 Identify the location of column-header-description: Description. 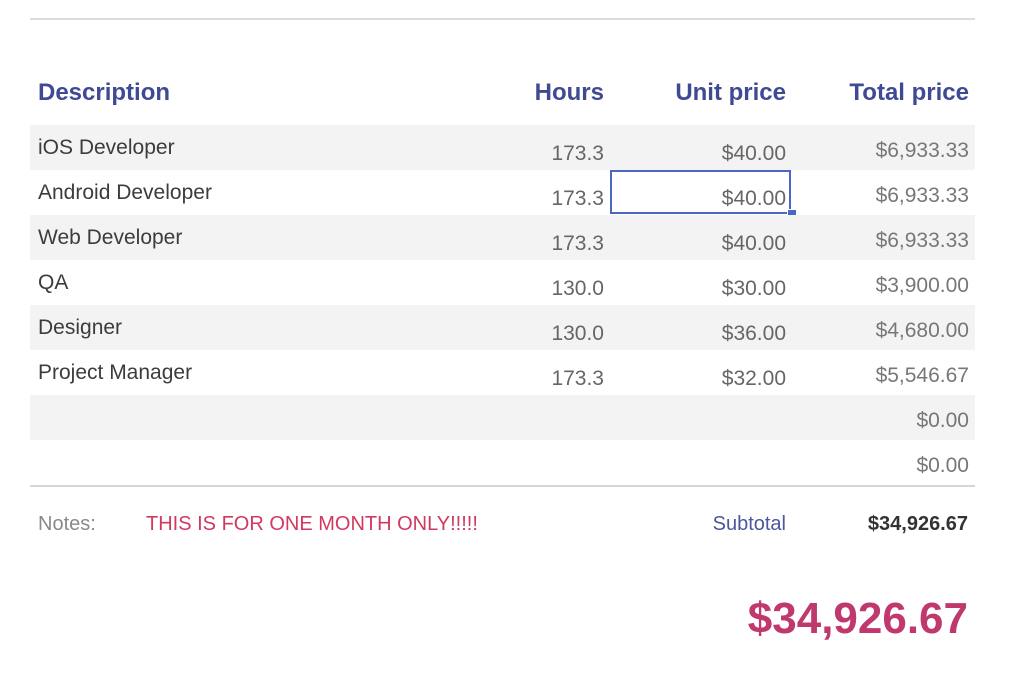
(104, 92).